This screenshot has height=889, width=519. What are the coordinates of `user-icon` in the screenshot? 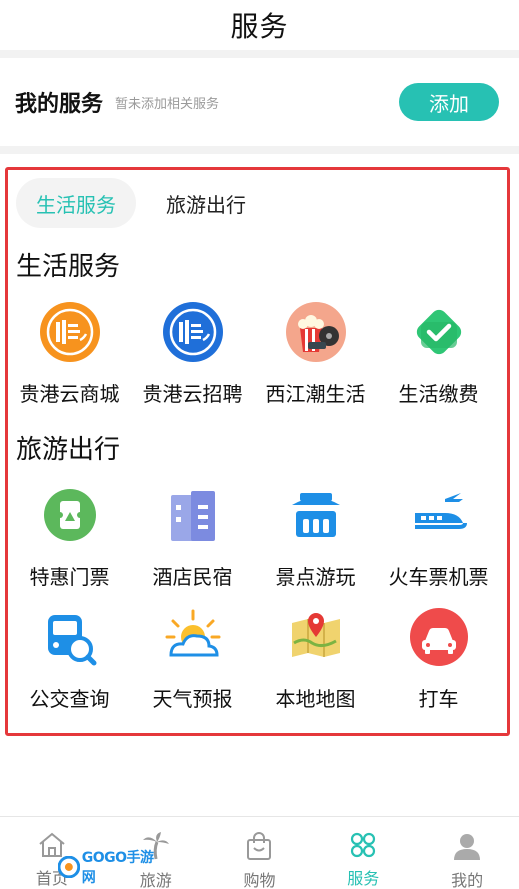 It's located at (467, 846).